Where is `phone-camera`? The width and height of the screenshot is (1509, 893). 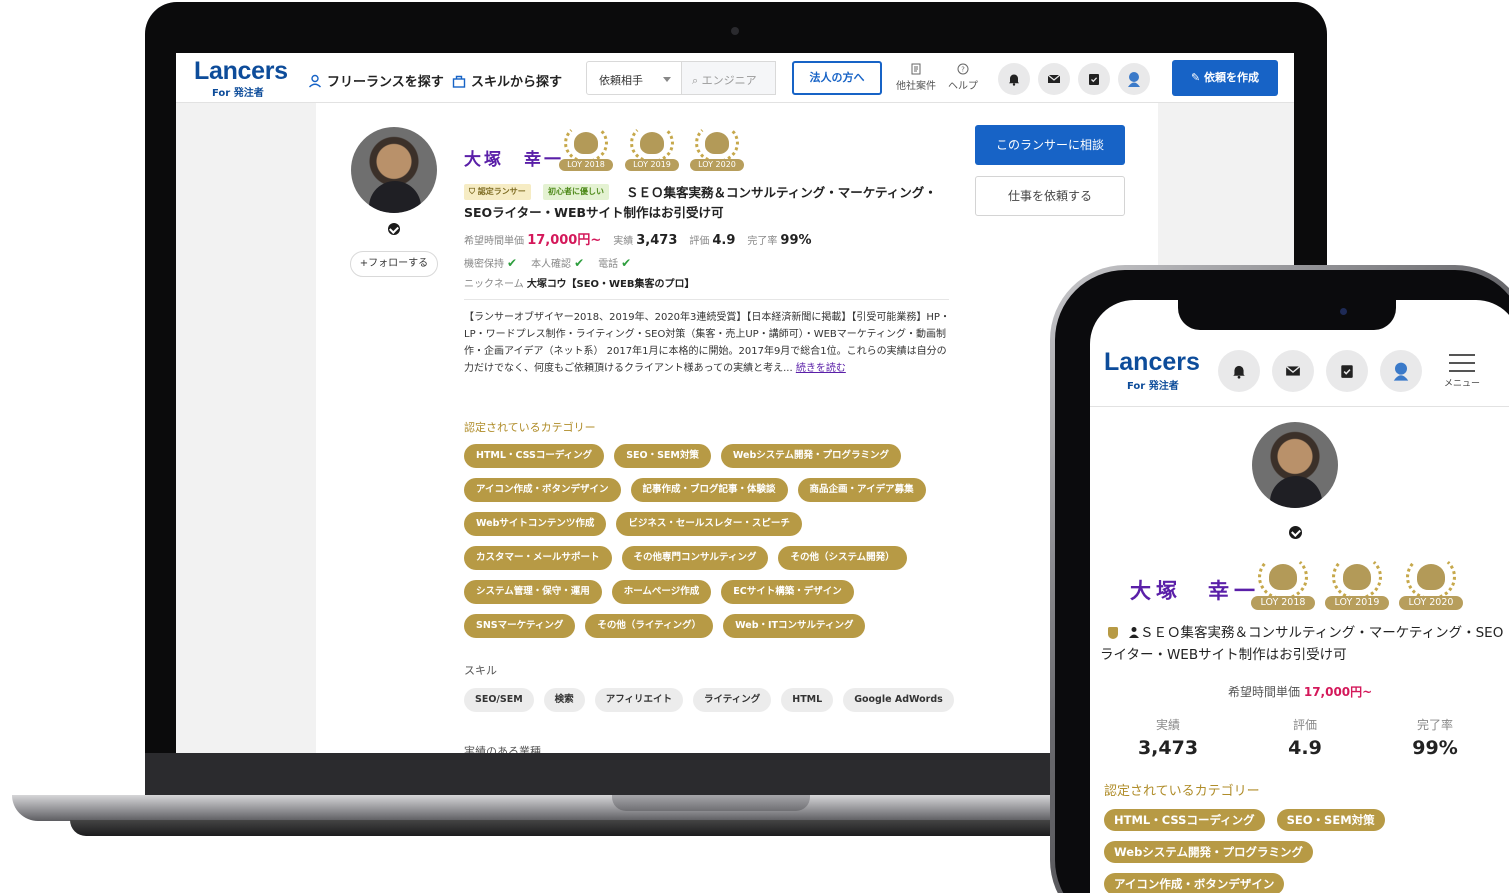 phone-camera is located at coordinates (1343, 311).